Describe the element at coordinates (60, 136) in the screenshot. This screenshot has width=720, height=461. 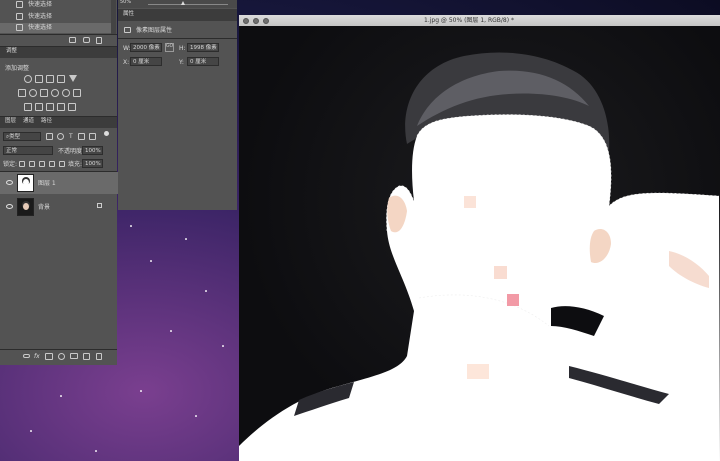
I see `filter-adjustment-icon` at that location.